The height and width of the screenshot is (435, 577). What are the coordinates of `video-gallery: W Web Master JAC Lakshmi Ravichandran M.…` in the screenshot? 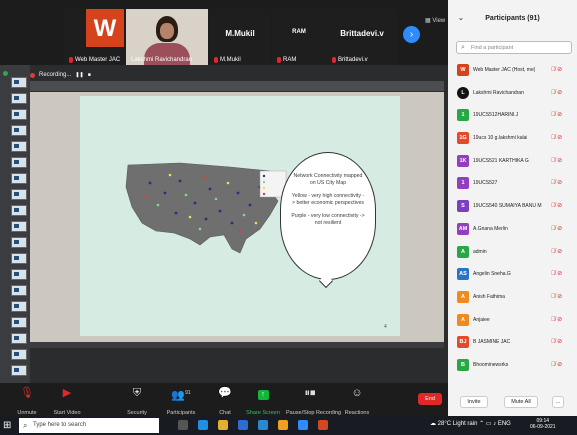 It's located at (224, 32).